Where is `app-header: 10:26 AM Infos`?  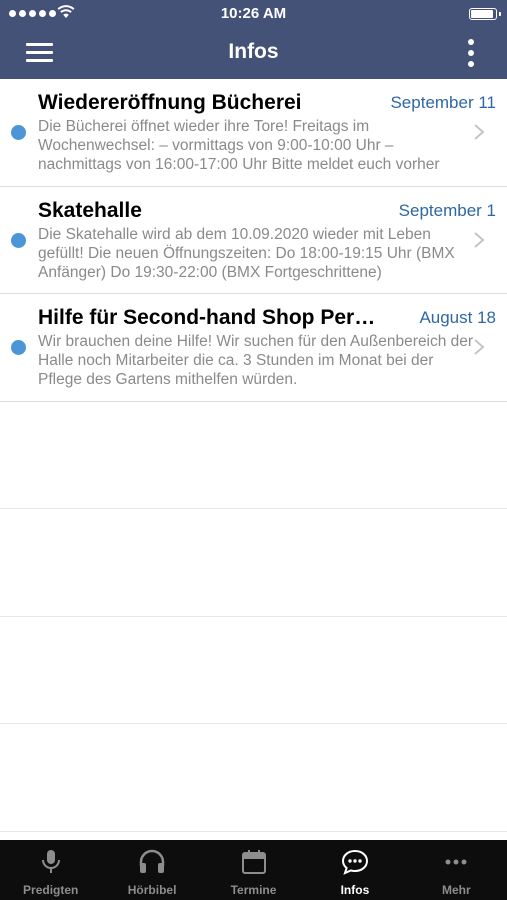
app-header: 10:26 AM Infos is located at coordinates (253, 39).